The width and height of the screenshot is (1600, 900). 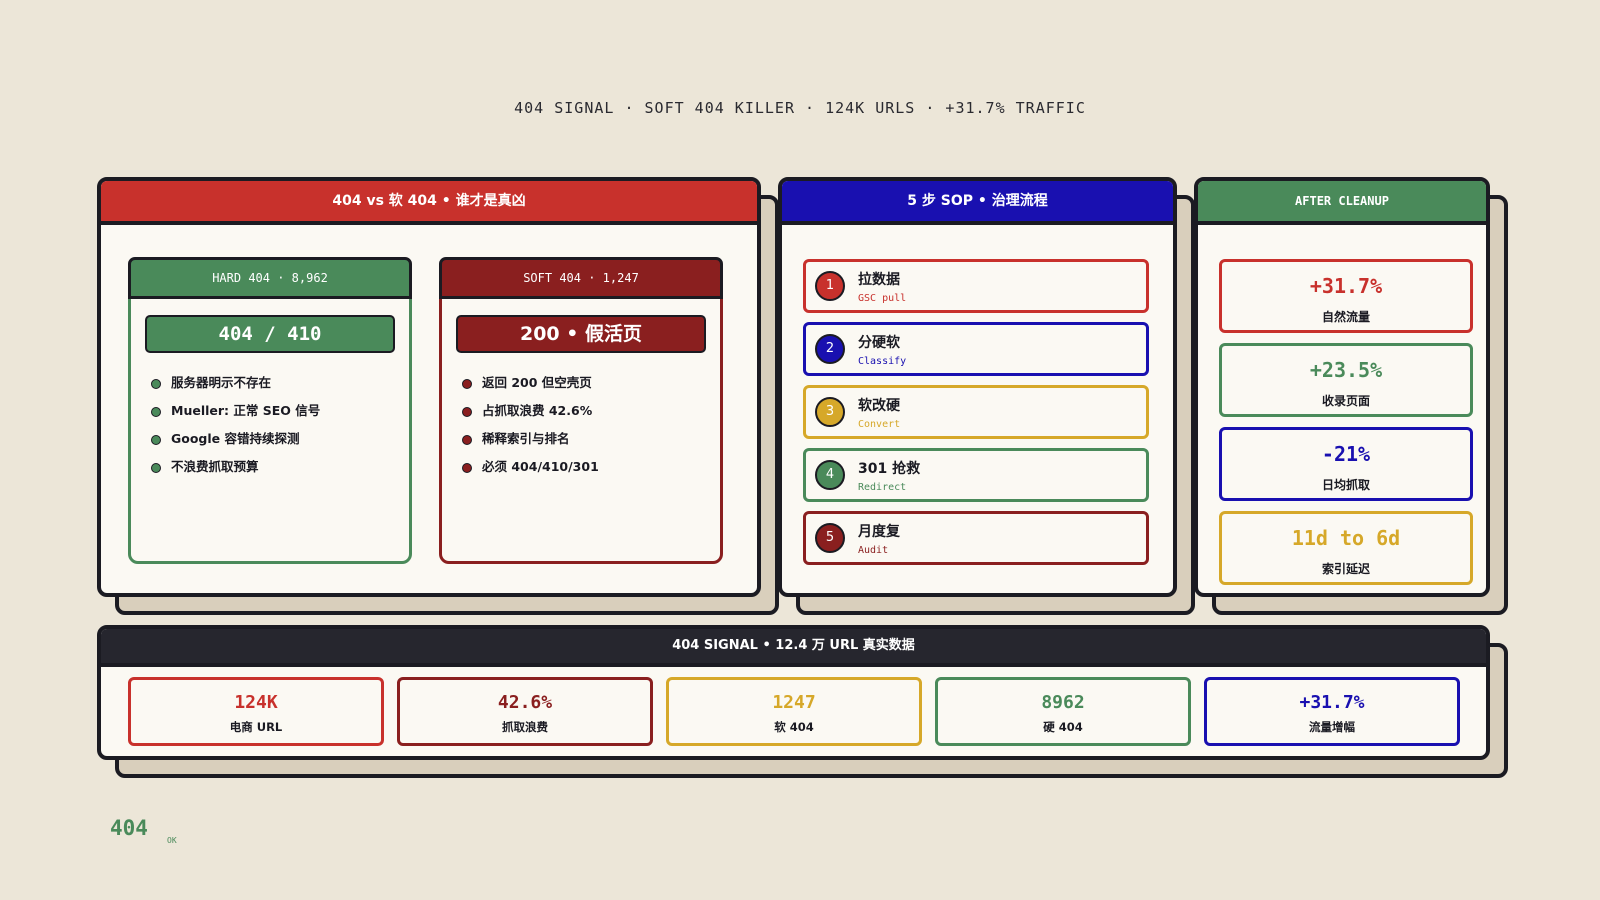 I want to click on step-title: 拉数据, so click(x=879, y=280).